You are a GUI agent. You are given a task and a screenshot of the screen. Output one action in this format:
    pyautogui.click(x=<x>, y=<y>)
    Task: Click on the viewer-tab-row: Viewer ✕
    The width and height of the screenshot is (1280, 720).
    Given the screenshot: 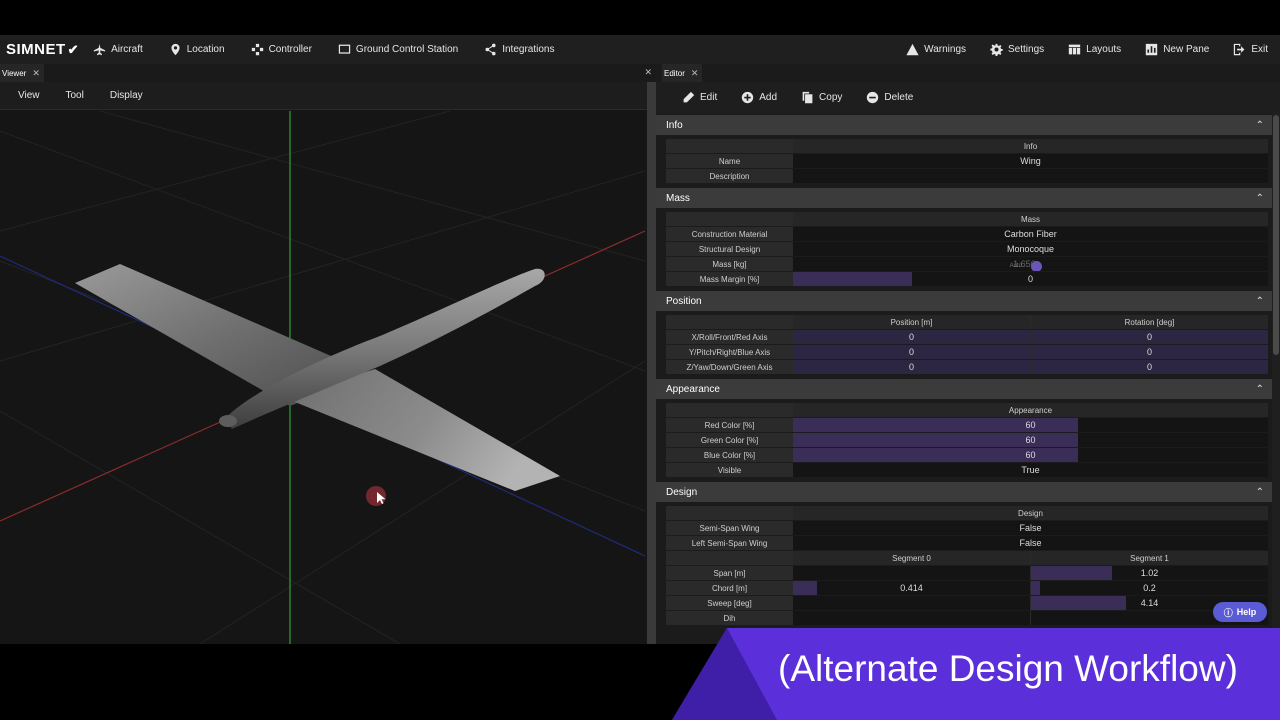 What is the action you would take?
    pyautogui.click(x=328, y=73)
    